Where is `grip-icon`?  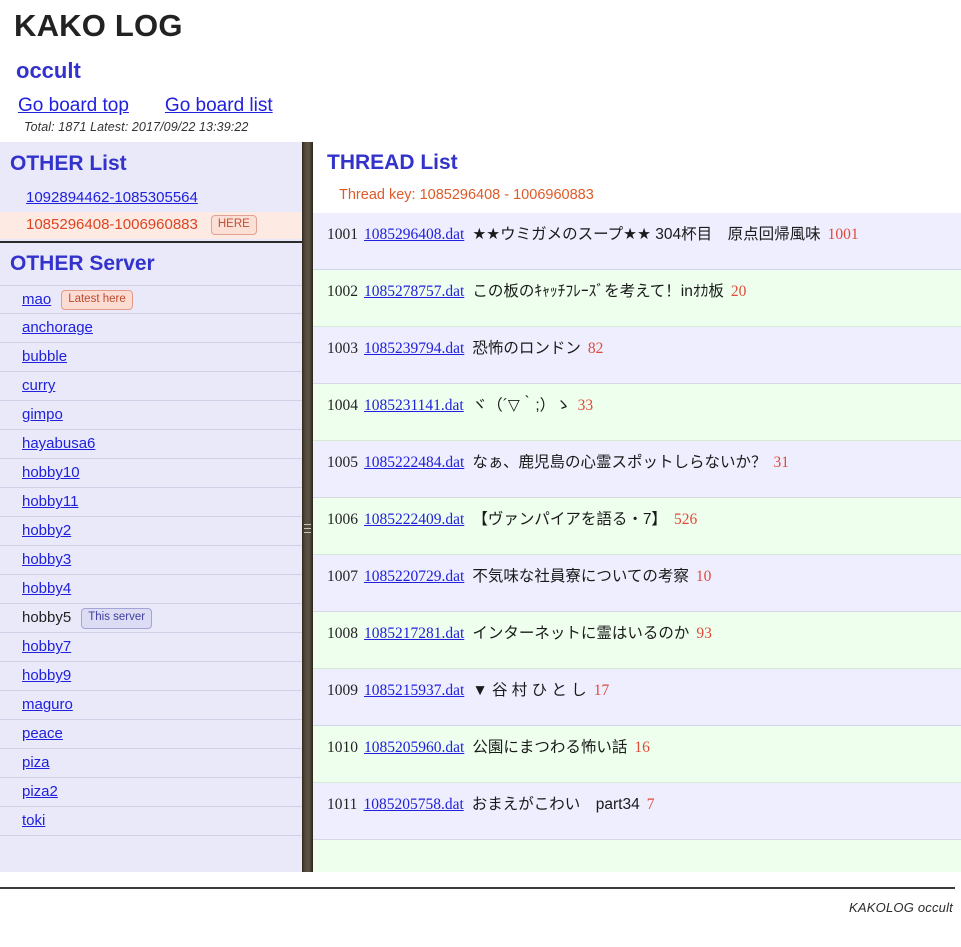 grip-icon is located at coordinates (307, 529).